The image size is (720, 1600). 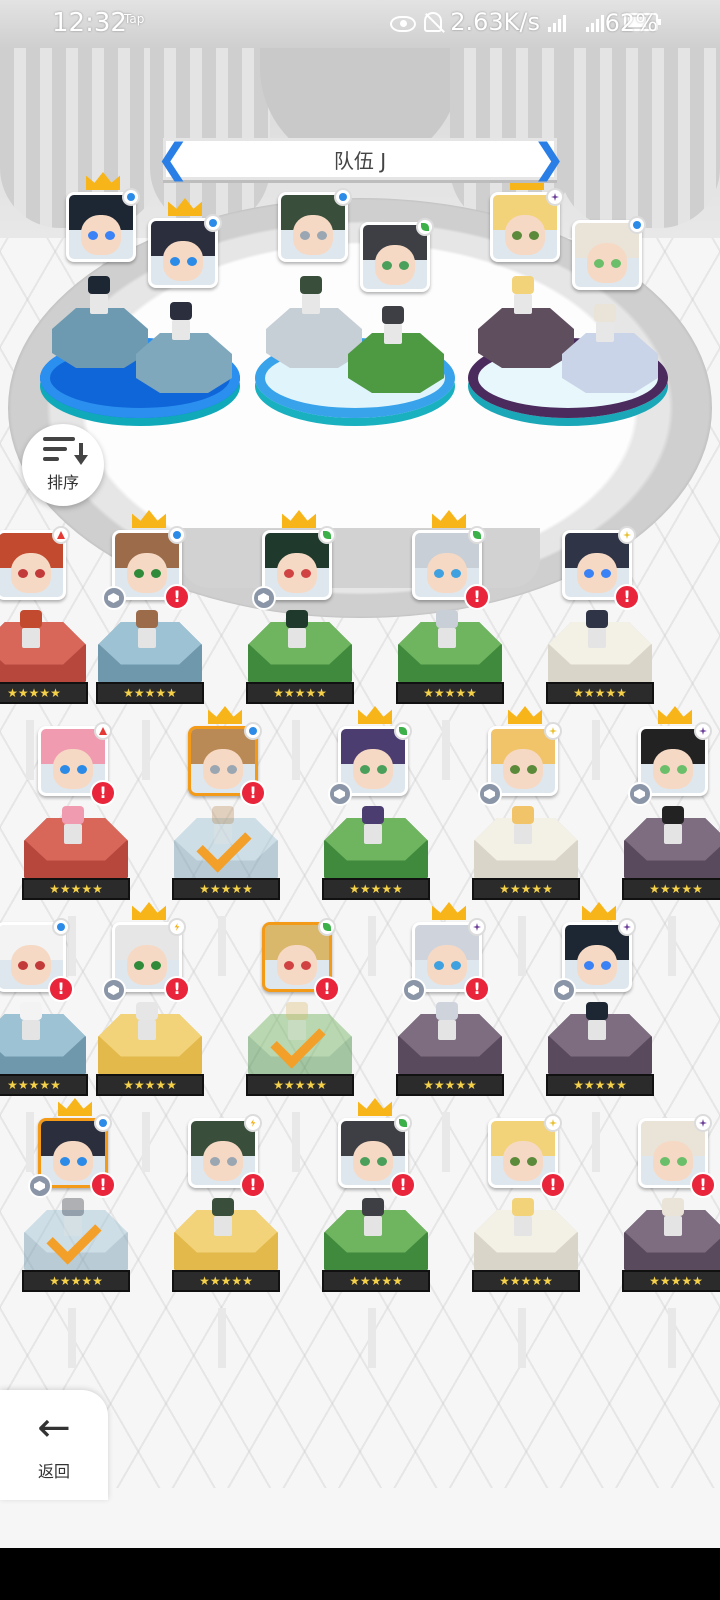 What do you see at coordinates (563, 22) in the screenshot?
I see `signal-4g-icon` at bounding box center [563, 22].